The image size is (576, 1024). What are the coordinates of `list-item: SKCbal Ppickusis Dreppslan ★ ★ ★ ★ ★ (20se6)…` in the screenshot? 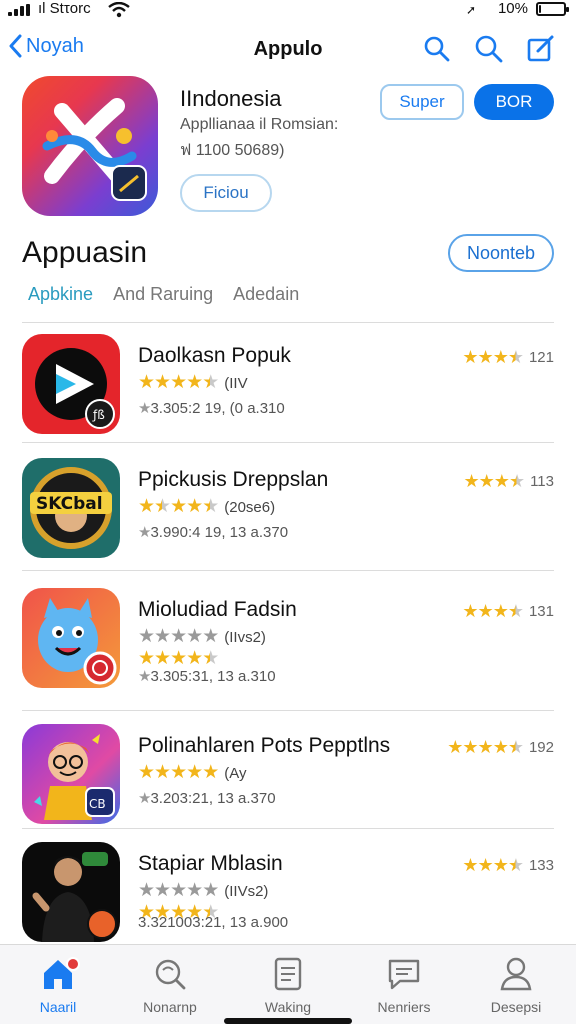 It's located at (288, 518).